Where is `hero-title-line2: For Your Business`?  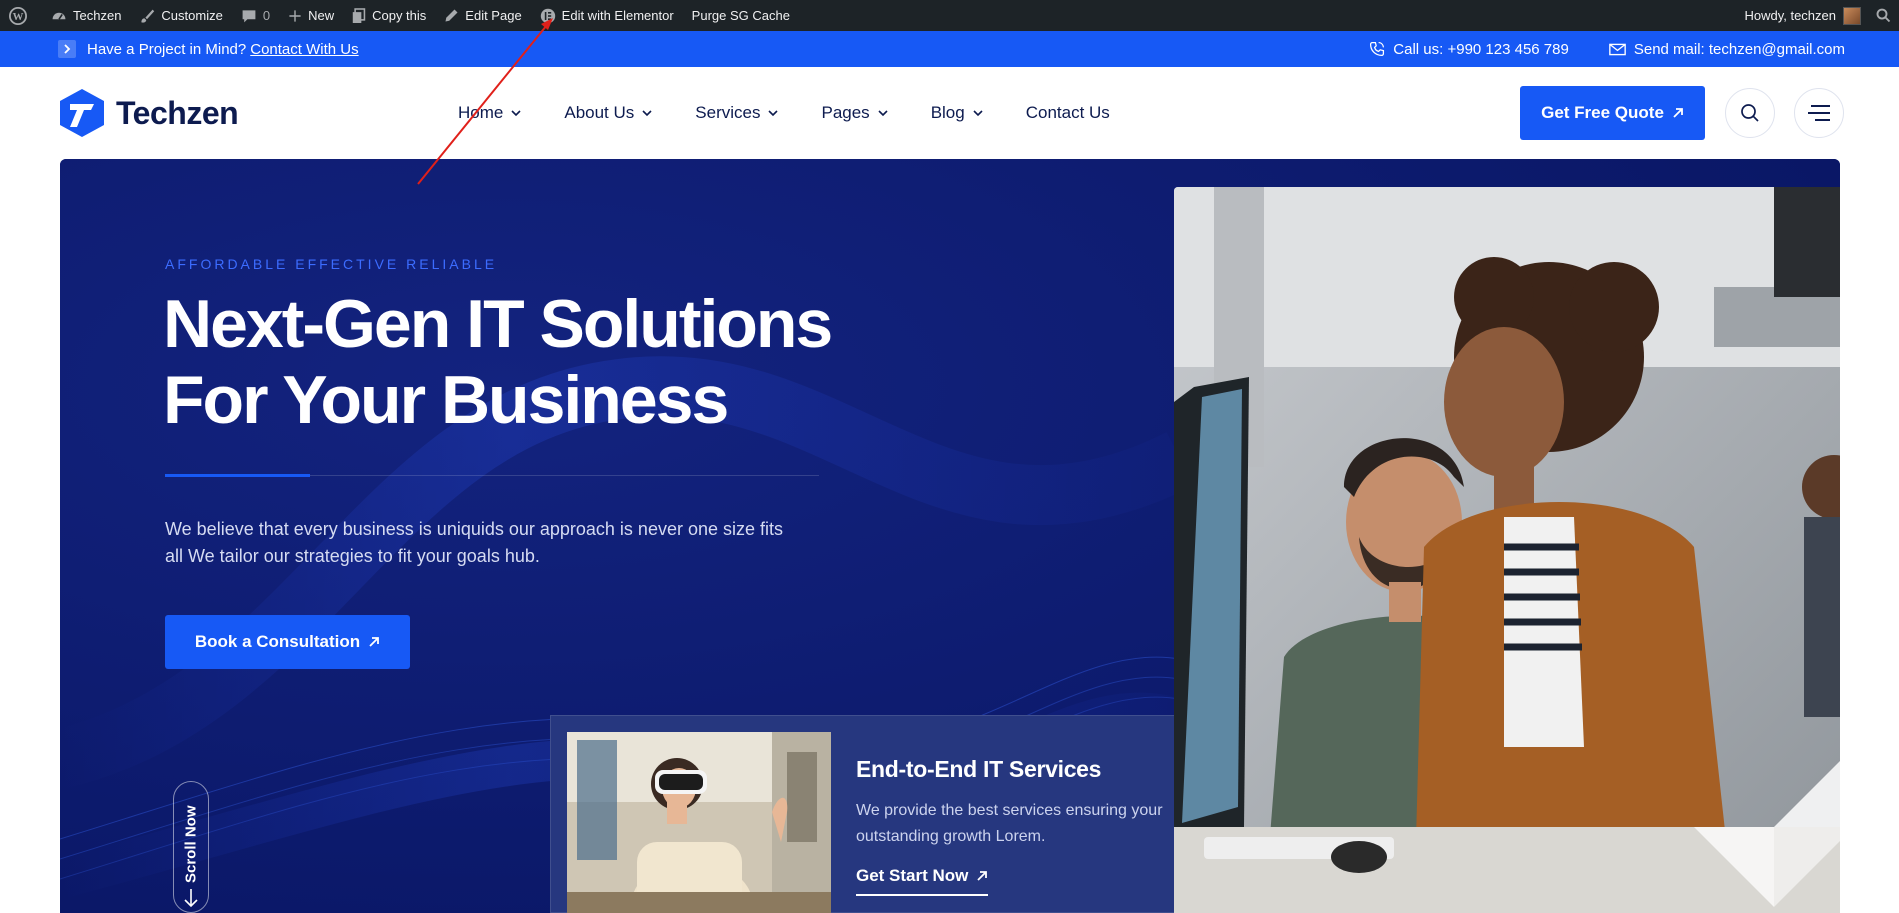
hero-title-line2: For Your Business is located at coordinates (446, 400).